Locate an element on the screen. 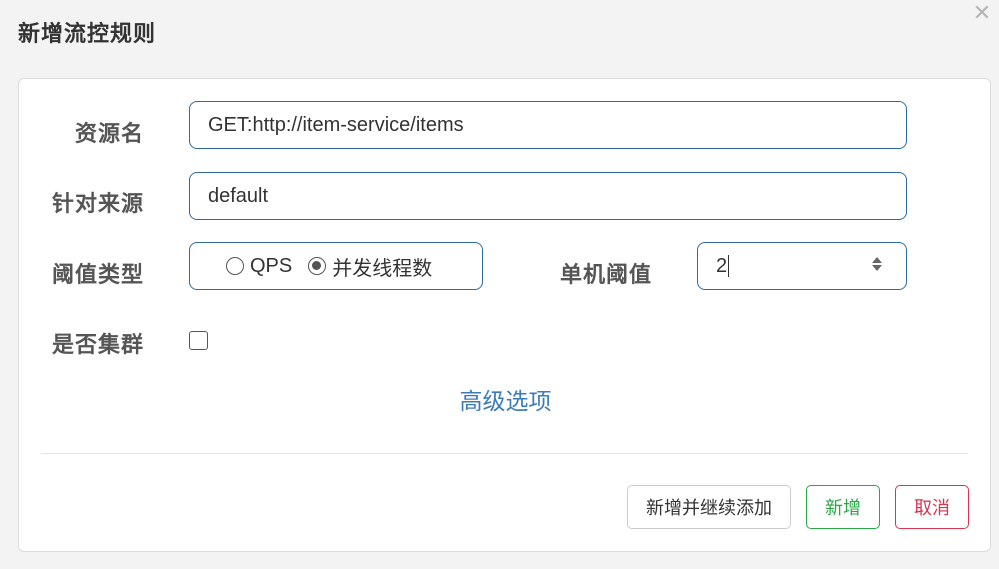  dialog-title: 新增流控规则 is located at coordinates (87, 33).